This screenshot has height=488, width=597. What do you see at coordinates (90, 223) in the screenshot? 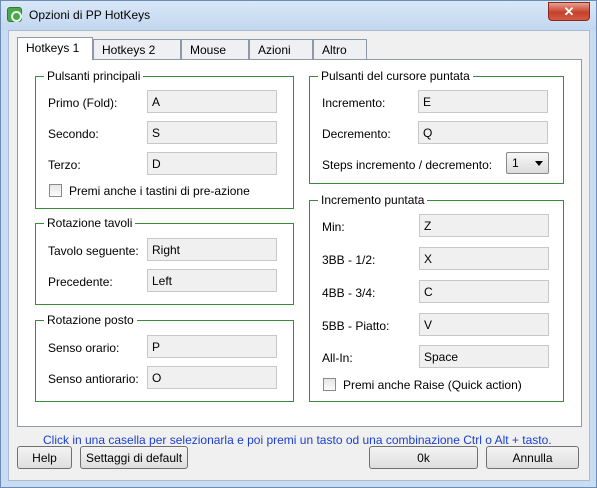
I see `group-title: Rotazione tavoli` at bounding box center [90, 223].